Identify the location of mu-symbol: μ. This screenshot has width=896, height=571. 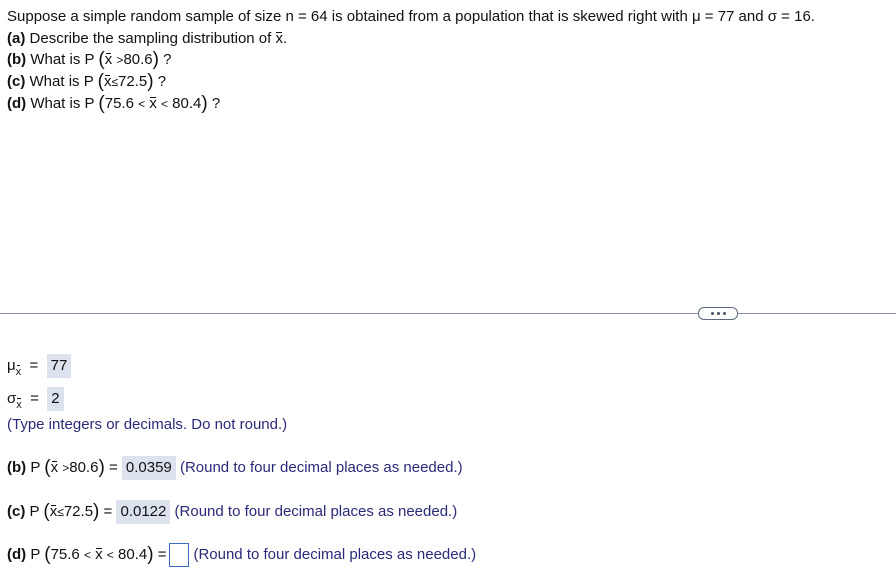
(11, 365).